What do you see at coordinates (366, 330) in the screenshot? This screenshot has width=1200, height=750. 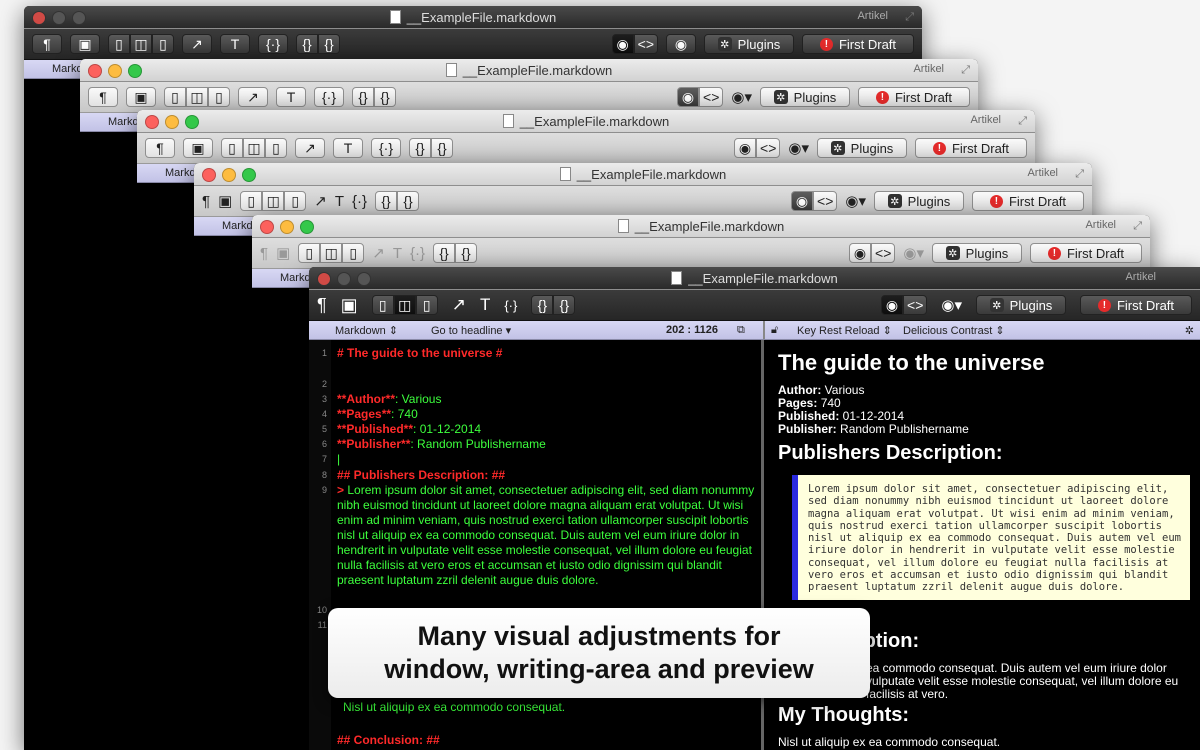 I see `syntax-menu: Markdown ⇕` at bounding box center [366, 330].